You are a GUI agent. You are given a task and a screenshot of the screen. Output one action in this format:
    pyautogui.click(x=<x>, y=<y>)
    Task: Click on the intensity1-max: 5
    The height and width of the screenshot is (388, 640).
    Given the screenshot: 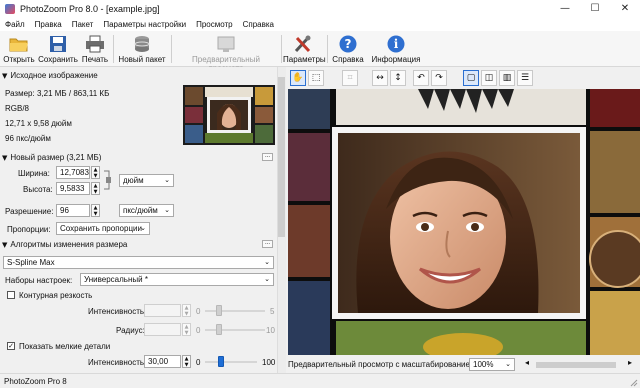 What is the action you would take?
    pyautogui.click(x=272, y=311)
    